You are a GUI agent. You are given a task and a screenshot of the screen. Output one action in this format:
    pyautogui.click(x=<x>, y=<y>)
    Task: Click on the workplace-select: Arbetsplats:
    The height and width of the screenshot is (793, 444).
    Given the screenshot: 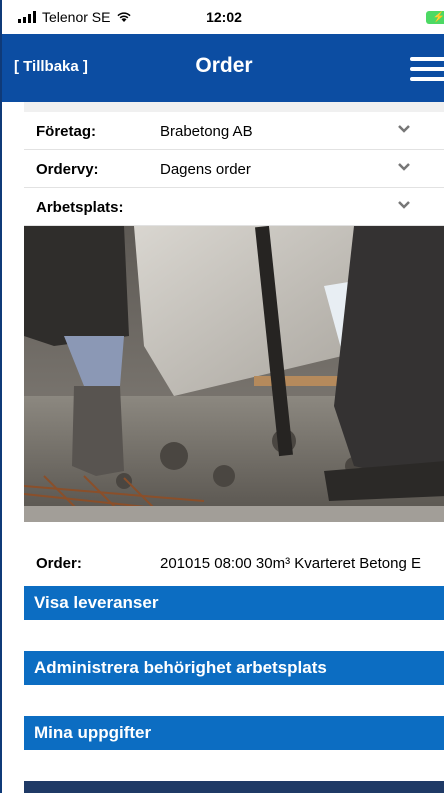 What is the action you would take?
    pyautogui.click(x=234, y=207)
    